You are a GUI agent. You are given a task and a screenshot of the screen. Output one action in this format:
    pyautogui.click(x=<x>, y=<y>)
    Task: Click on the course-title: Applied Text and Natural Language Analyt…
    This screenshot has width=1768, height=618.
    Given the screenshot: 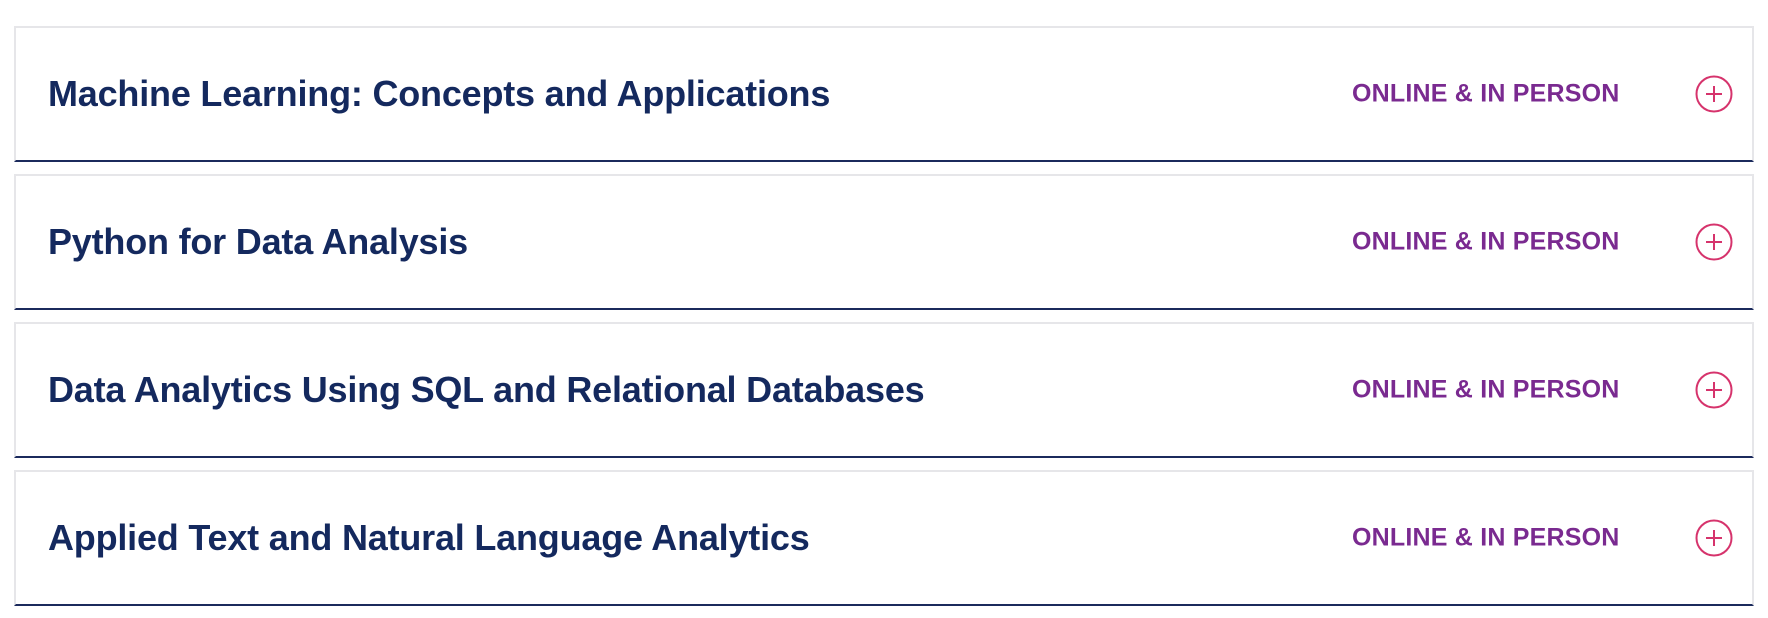 What is the action you would take?
    pyautogui.click(x=429, y=537)
    